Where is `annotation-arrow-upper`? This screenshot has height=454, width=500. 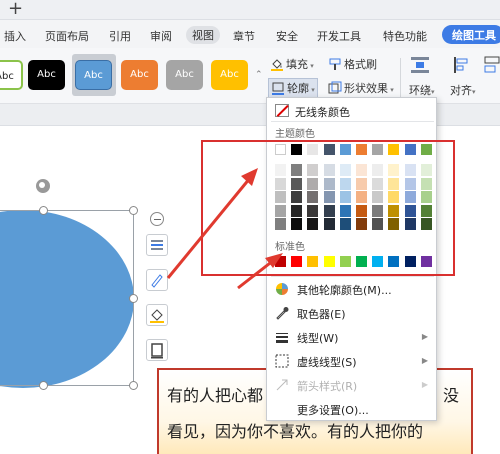
annotation-arrow-upper is located at coordinates (209, 228).